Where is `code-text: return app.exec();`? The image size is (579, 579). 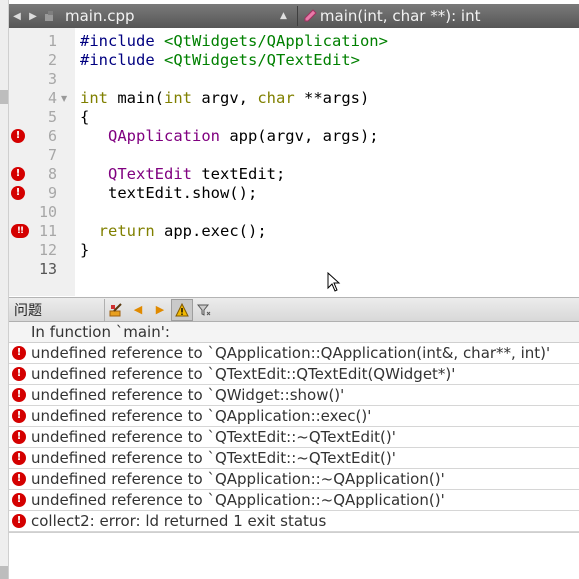
code-text: return app.exec(); is located at coordinates (182, 231).